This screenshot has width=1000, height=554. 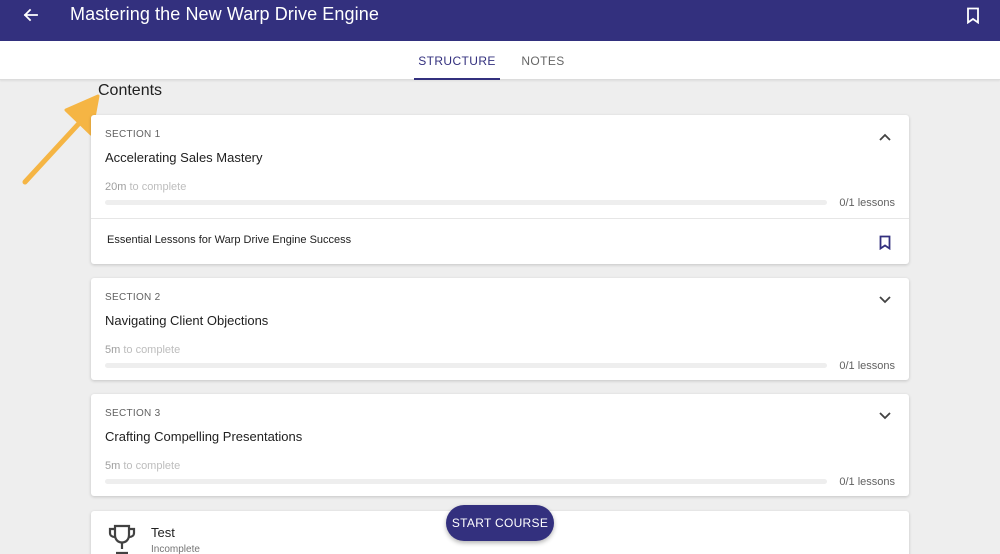 What do you see at coordinates (175, 549) in the screenshot?
I see `test-status: Incomplete` at bounding box center [175, 549].